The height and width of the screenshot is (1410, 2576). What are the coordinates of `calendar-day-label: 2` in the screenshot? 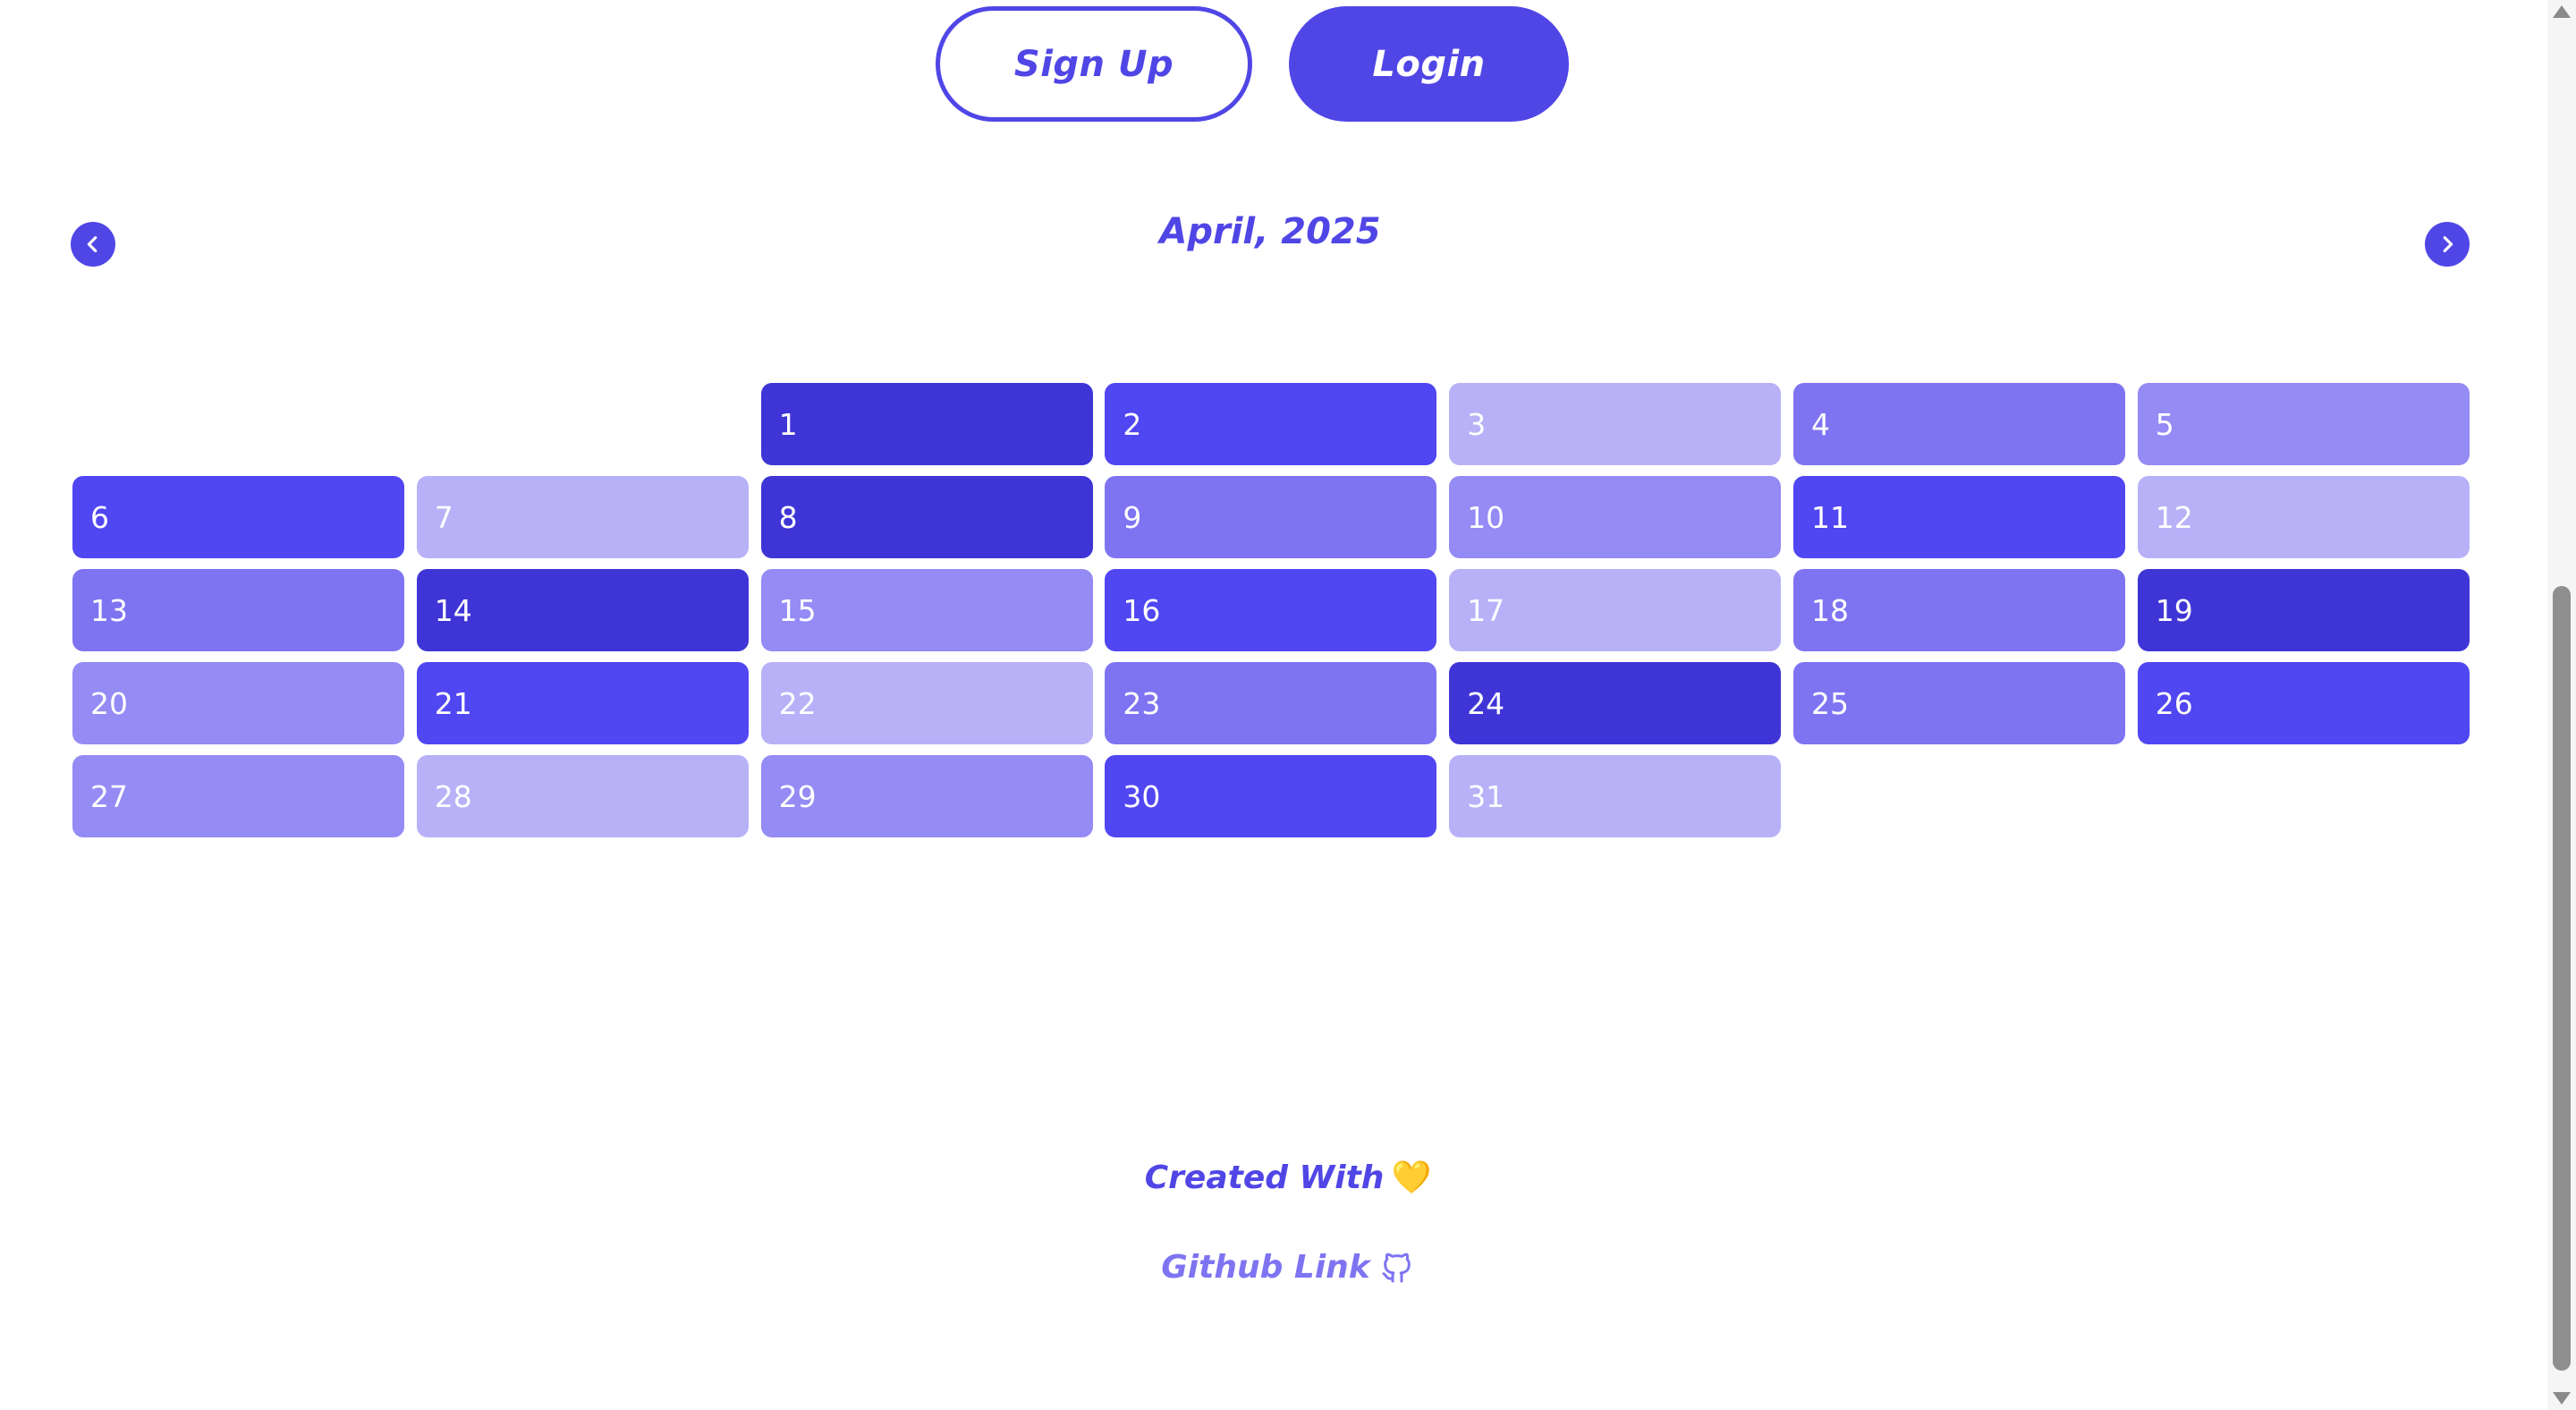 It's located at (1132, 424).